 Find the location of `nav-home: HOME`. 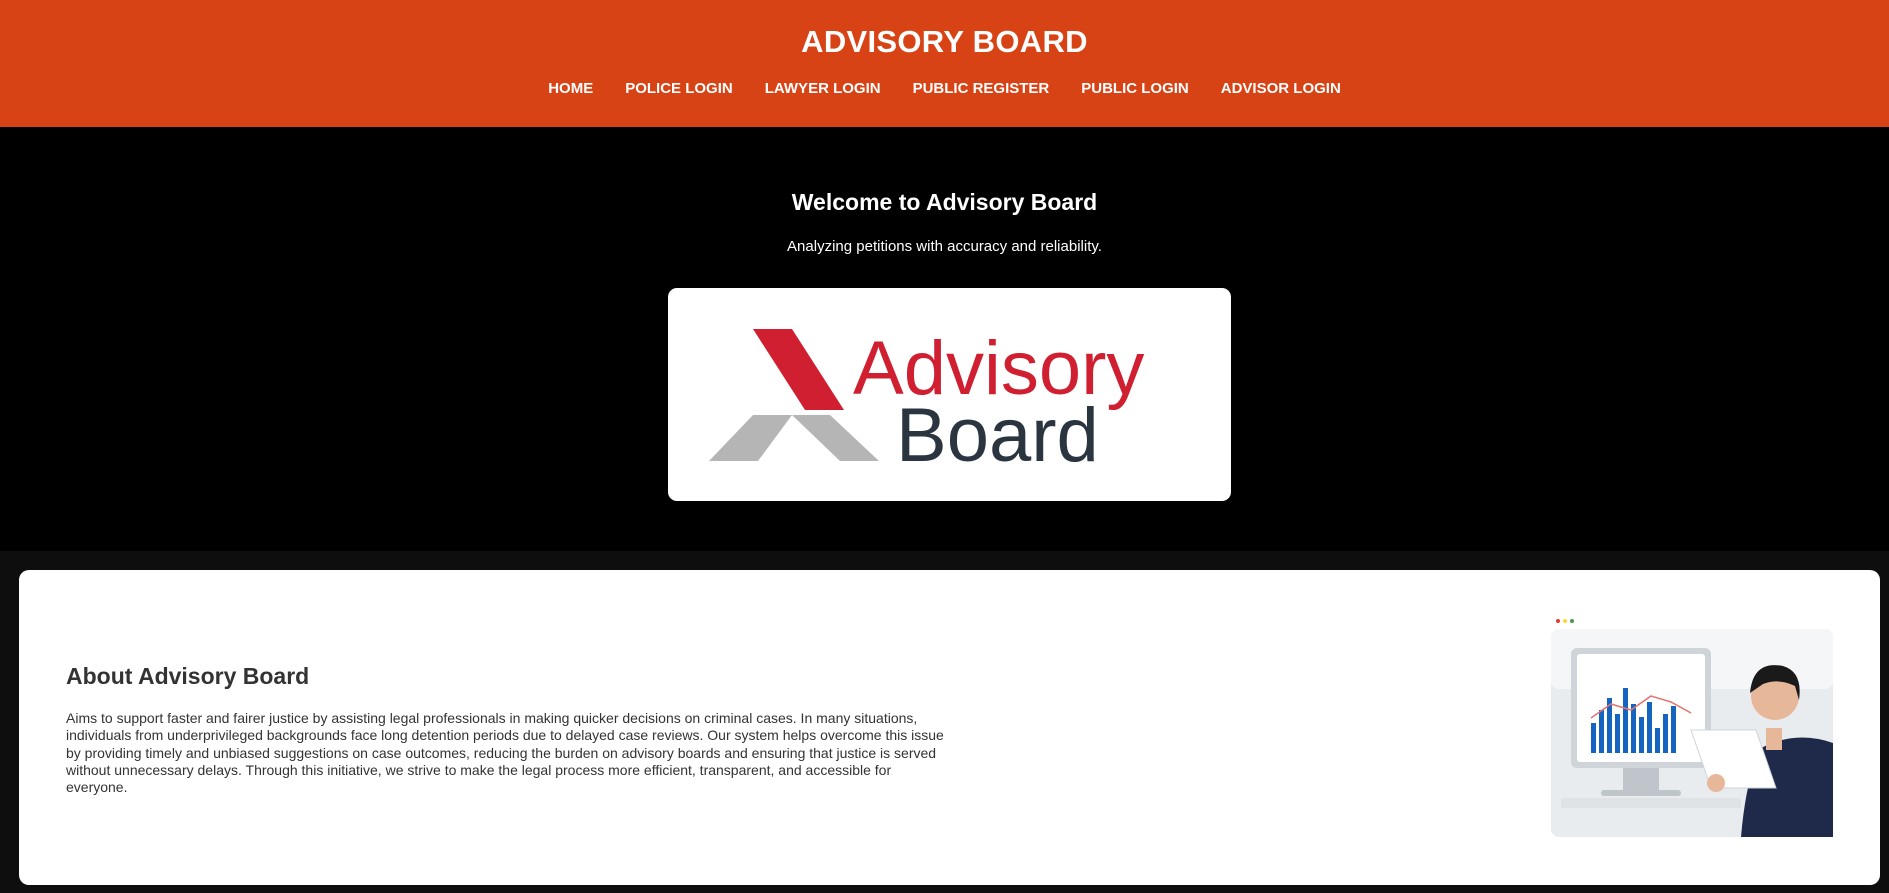

nav-home: HOME is located at coordinates (570, 88).